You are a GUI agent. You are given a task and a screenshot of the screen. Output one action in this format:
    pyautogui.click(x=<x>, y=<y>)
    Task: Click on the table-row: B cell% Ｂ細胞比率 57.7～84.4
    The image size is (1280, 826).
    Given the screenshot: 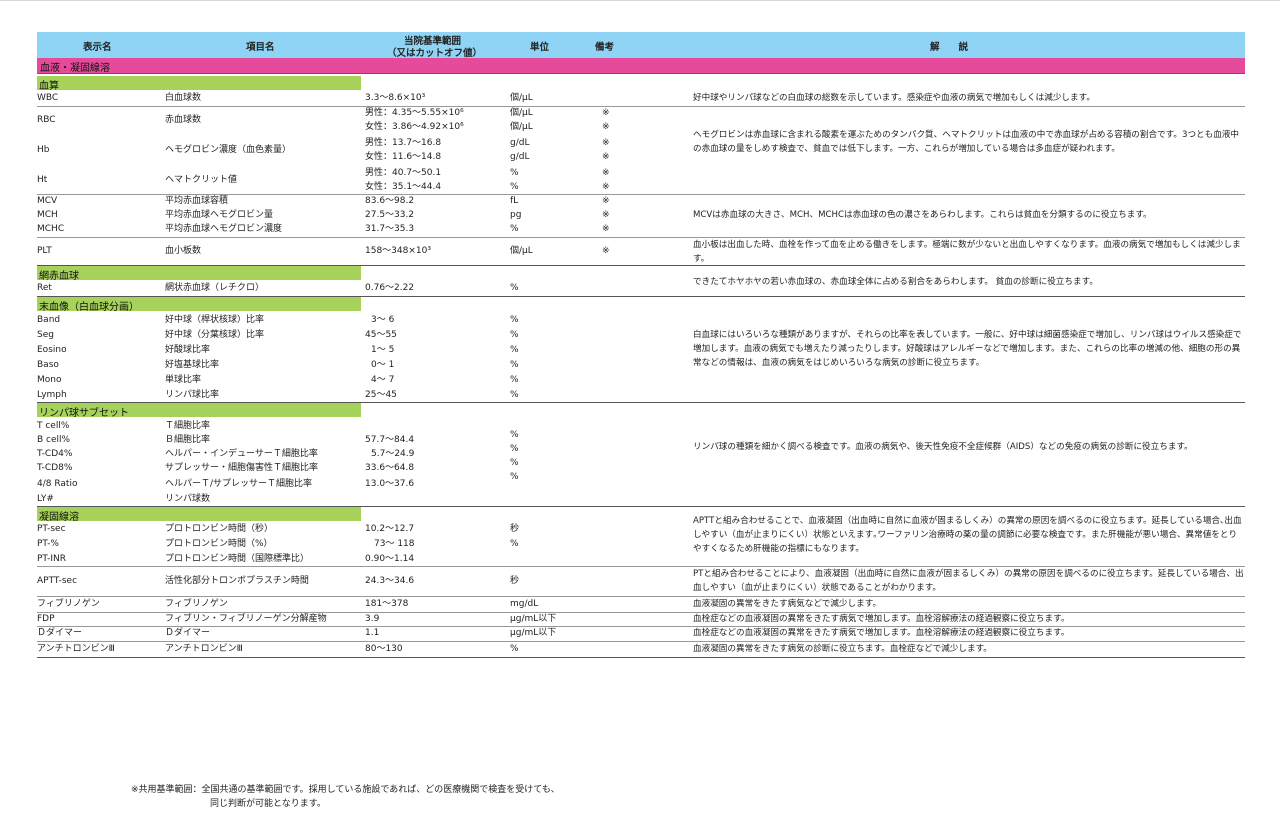 What is the action you would take?
    pyautogui.click(x=226, y=440)
    